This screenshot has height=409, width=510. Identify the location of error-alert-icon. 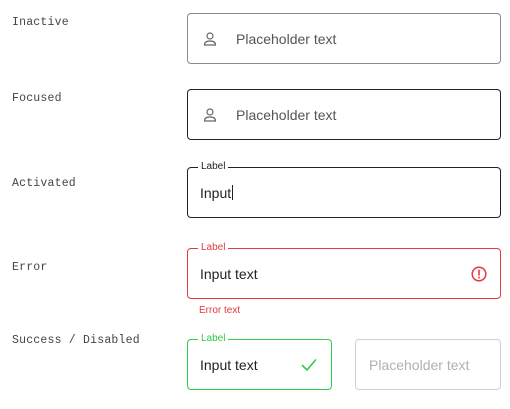
(479, 273).